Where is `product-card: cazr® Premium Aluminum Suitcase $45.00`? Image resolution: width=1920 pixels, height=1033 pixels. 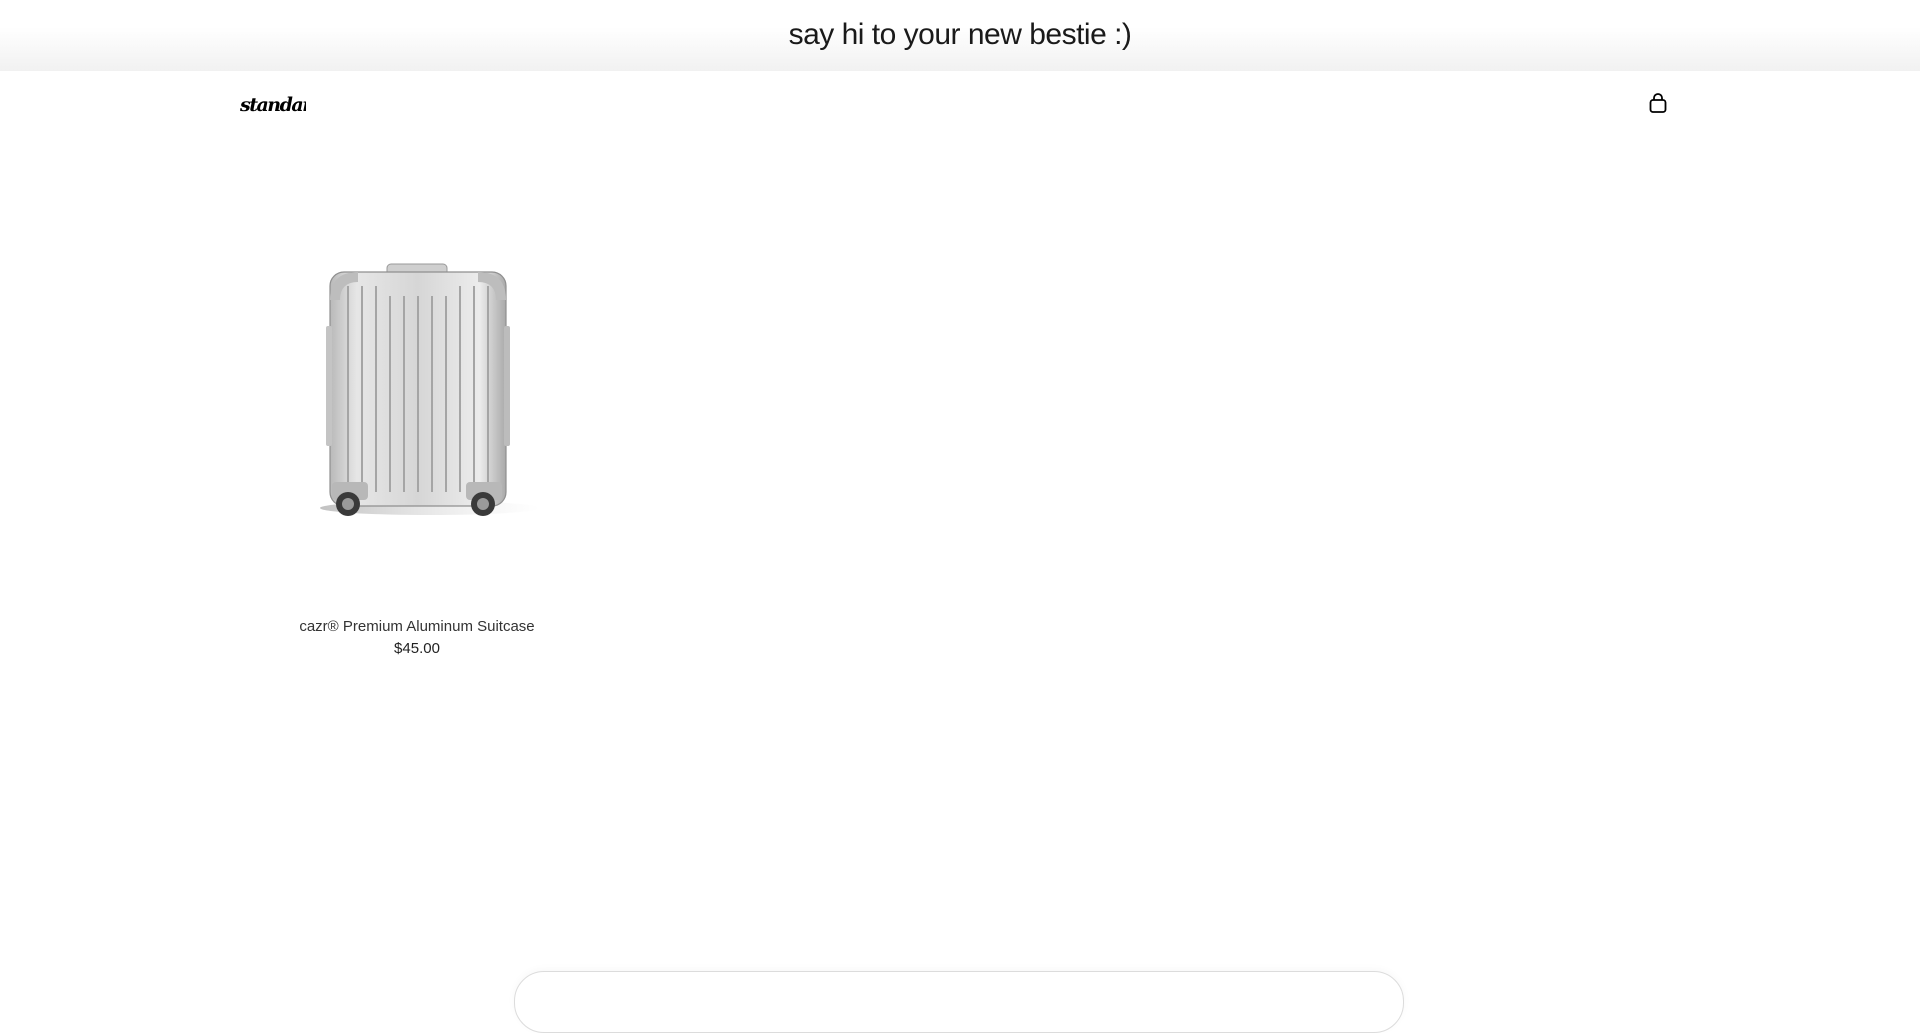 product-card: cazr® Premium Aluminum Suitcase $45.00 is located at coordinates (417, 426).